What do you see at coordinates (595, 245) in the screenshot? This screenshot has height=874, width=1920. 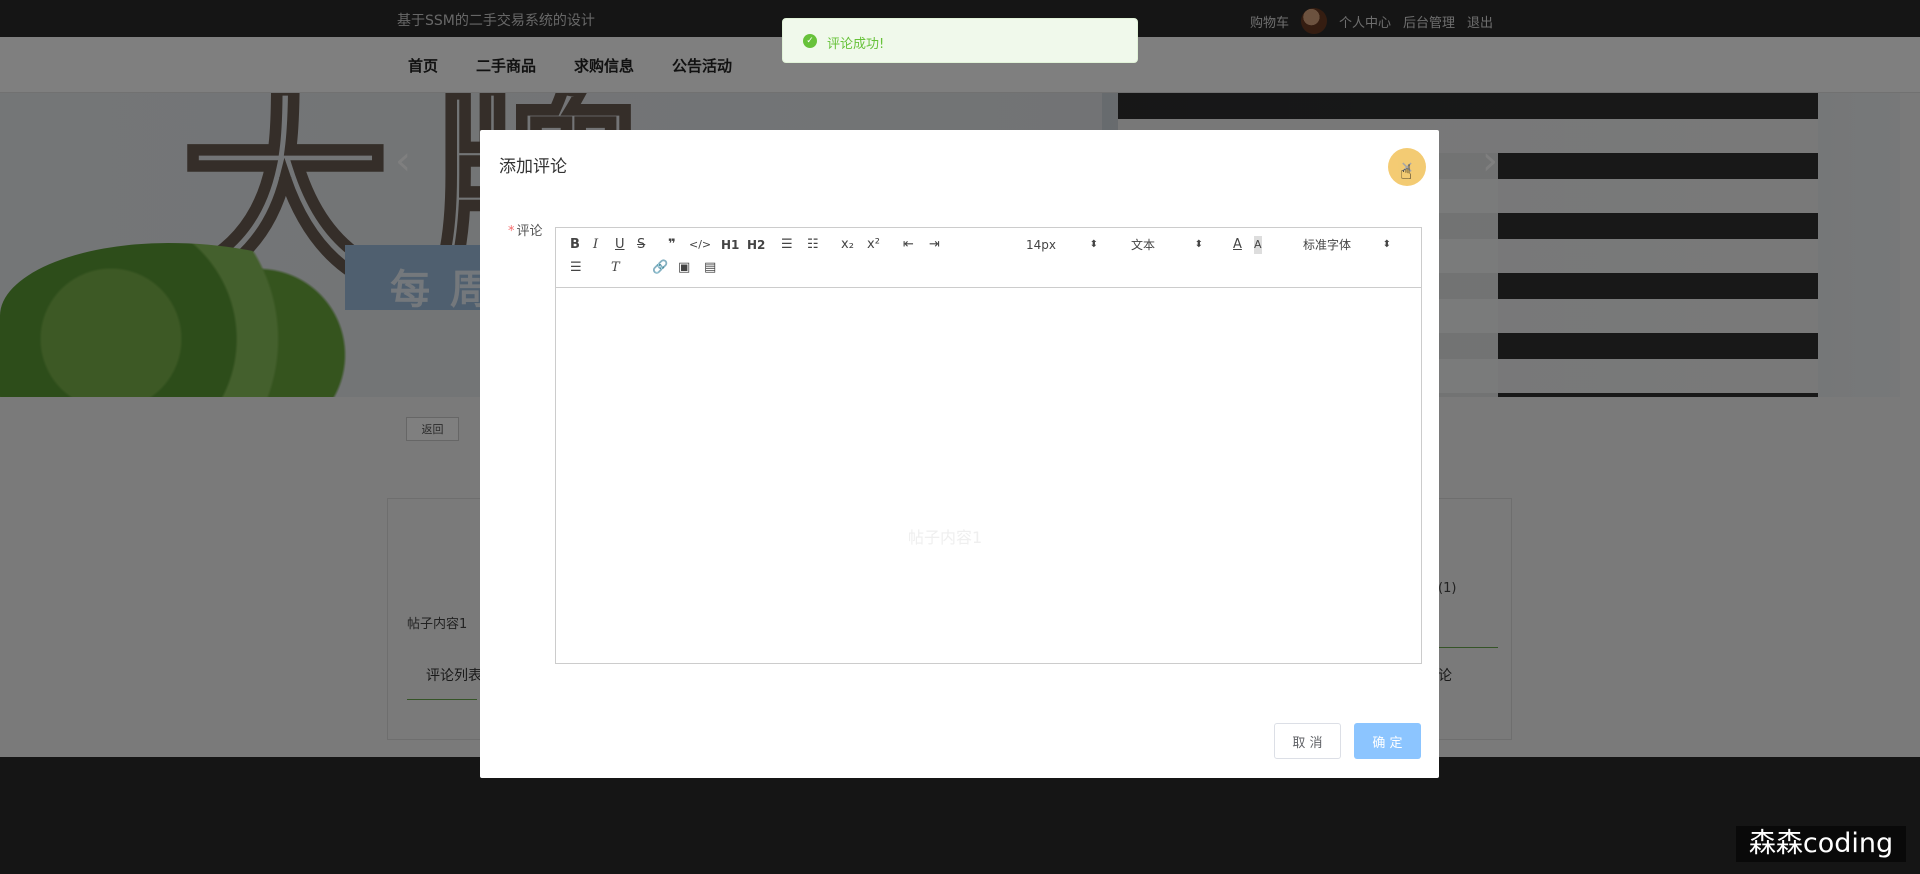 I see `italic-icon: I` at bounding box center [595, 245].